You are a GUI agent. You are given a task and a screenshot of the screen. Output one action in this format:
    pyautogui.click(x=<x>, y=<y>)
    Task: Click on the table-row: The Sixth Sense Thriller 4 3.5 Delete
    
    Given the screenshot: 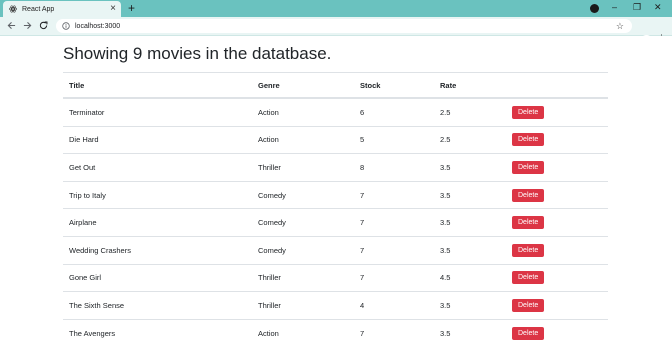 What is the action you would take?
    pyautogui.click(x=335, y=305)
    